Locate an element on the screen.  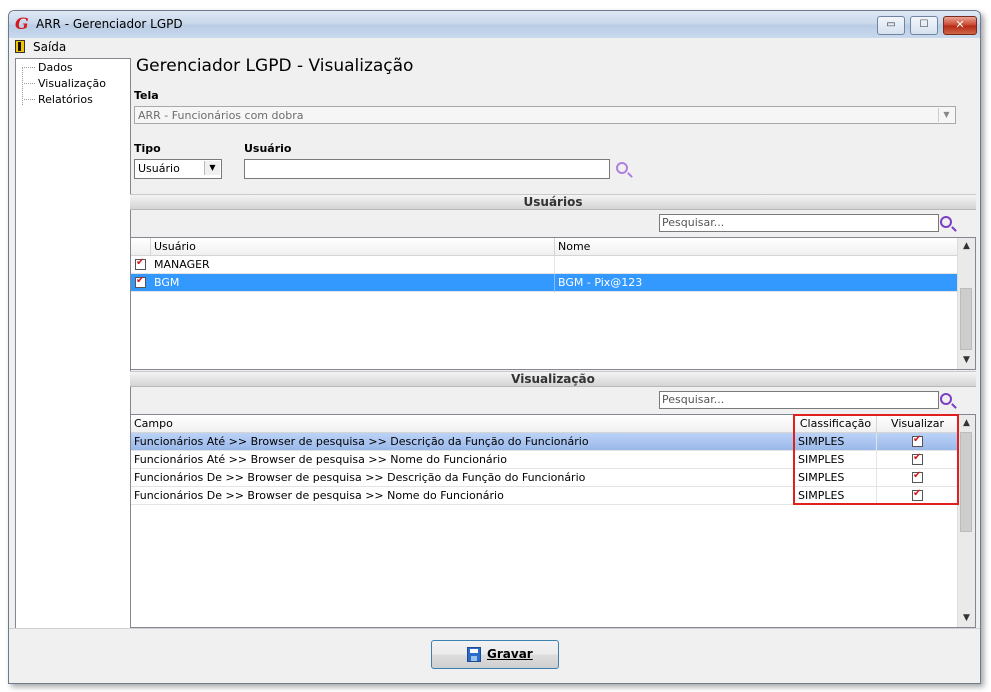
tipo-select: Usuário ▼ is located at coordinates (178, 169).